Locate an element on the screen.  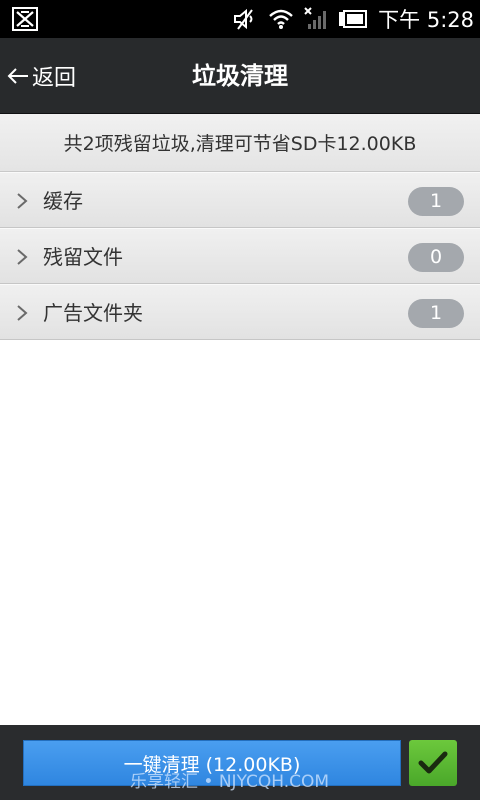
app-notification-icon is located at coordinates (25, 19).